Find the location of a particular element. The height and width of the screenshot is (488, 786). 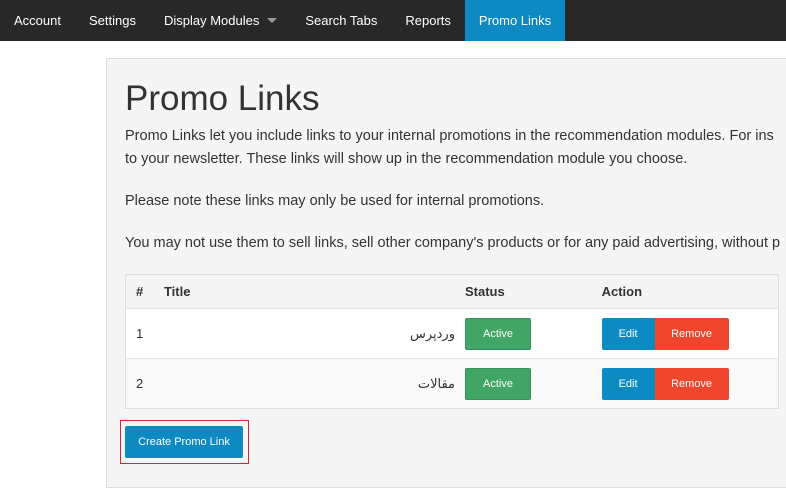

row-title: وردپرس is located at coordinates (304, 334).